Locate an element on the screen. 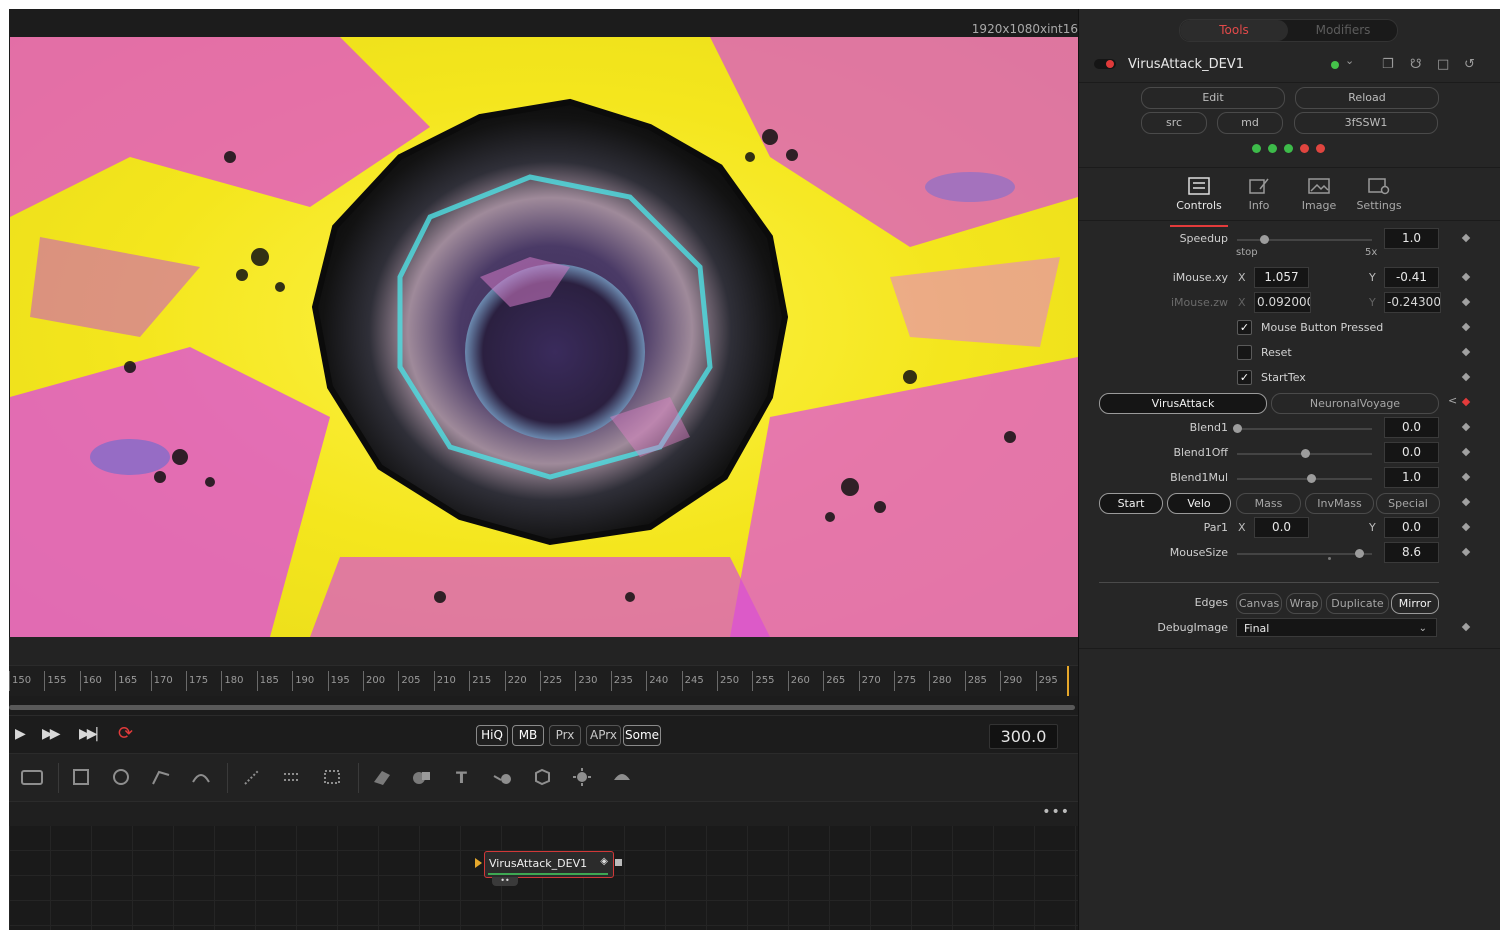 The width and height of the screenshot is (1509, 938). reset-icon: ↺ is located at coordinates (1469, 64).